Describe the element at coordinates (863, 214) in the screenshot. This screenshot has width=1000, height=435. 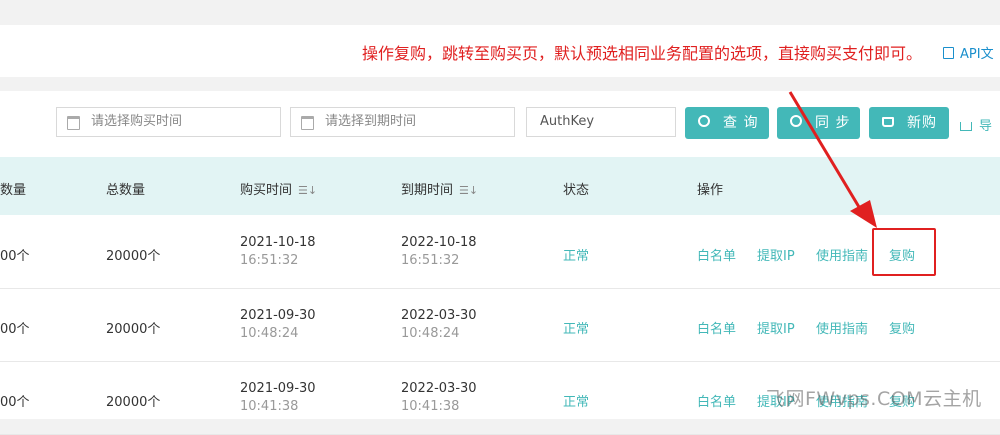
I see `arrow-head` at that location.